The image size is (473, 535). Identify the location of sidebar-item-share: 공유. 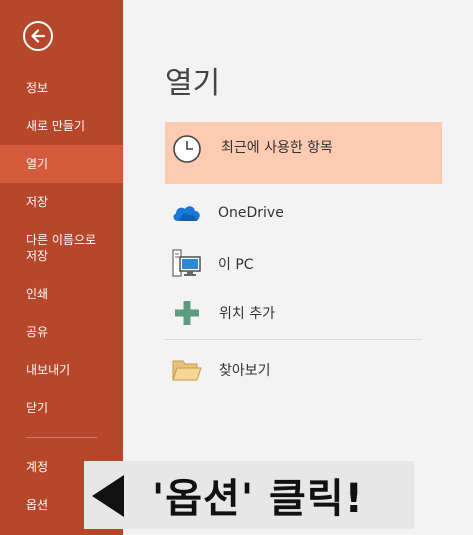
(61, 332).